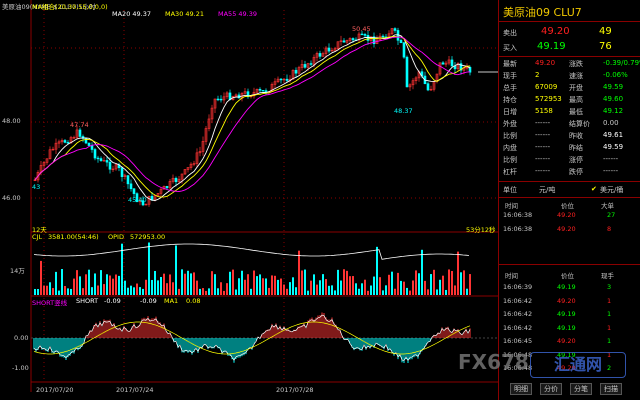  What do you see at coordinates (510, 112) in the screenshot?
I see `quote-label: 日增` at bounding box center [510, 112].